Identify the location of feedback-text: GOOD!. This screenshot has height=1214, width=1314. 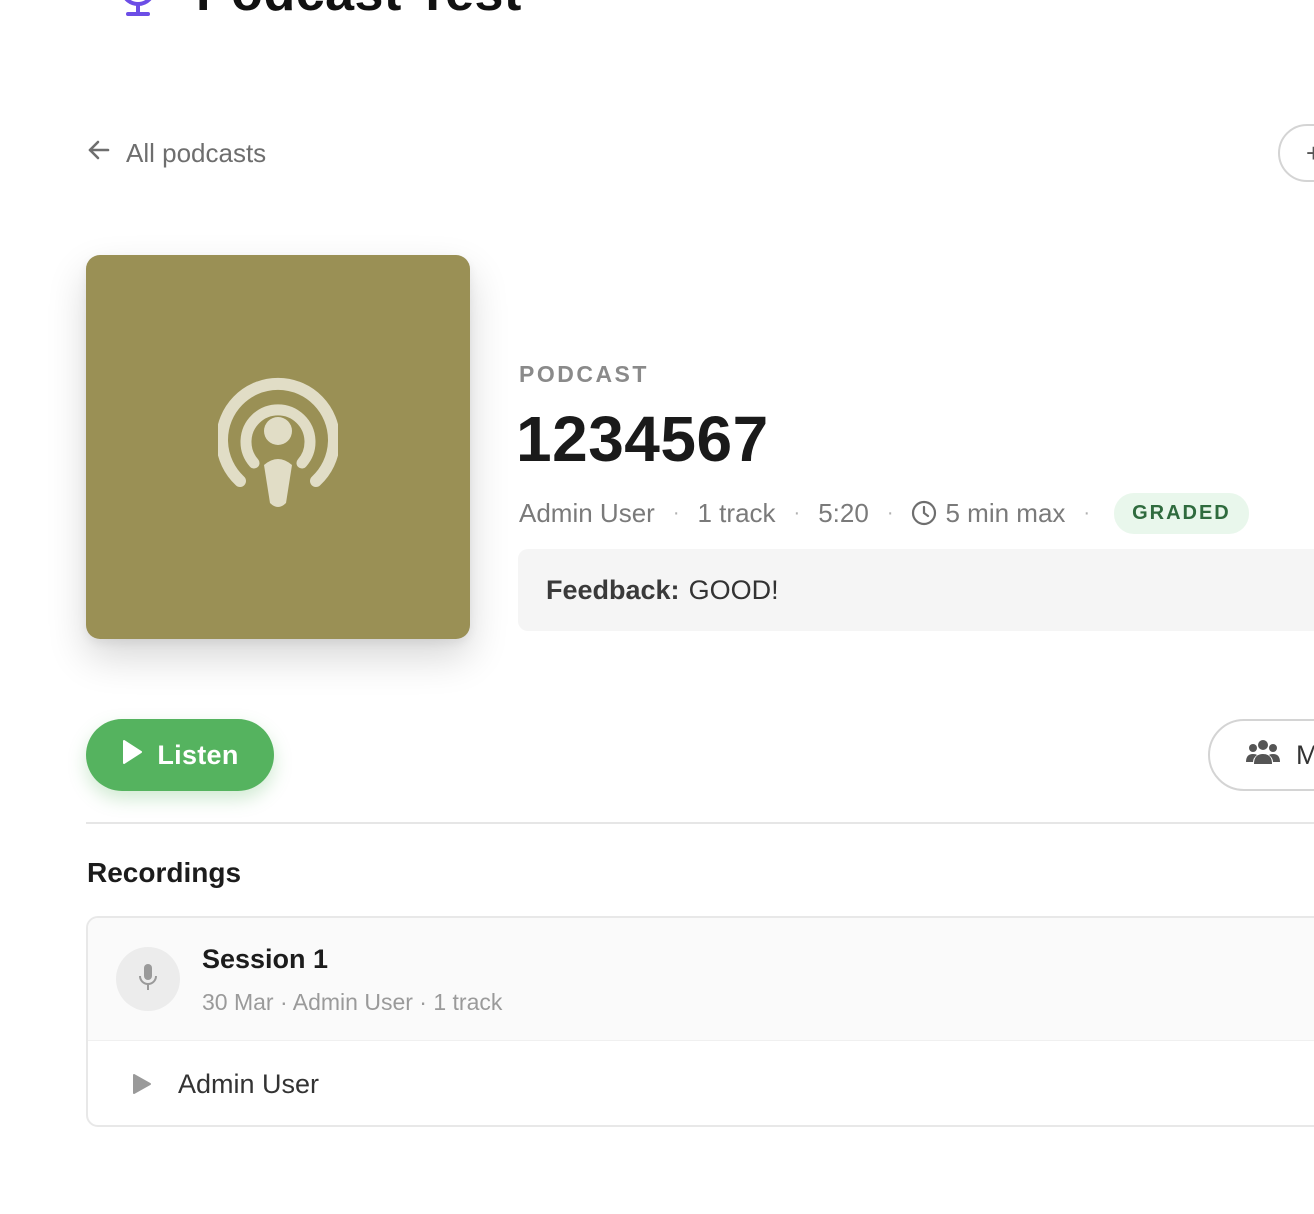
(733, 589).